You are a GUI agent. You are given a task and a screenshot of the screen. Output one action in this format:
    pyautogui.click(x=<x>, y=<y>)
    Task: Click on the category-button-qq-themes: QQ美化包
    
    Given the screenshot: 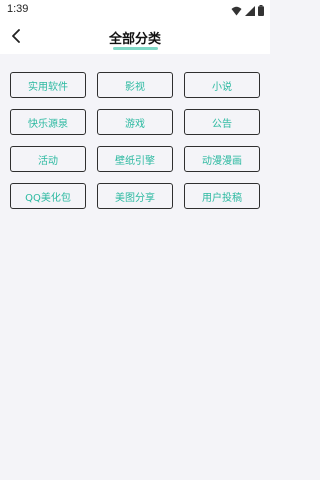 What is the action you would take?
    pyautogui.click(x=48, y=196)
    